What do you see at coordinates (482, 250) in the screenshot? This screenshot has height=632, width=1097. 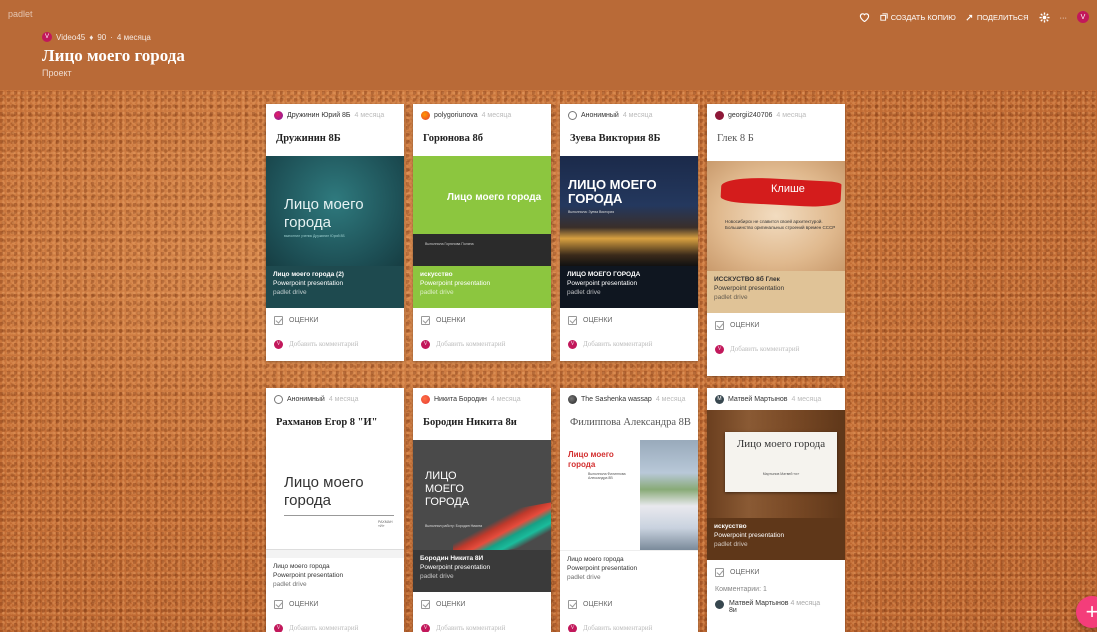 I see `slide-band` at bounding box center [482, 250].